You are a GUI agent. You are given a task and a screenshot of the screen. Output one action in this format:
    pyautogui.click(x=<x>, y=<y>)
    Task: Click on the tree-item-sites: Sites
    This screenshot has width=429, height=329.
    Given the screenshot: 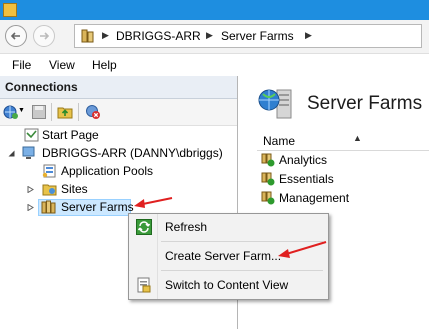 What is the action you would take?
    pyautogui.click(x=118, y=189)
    